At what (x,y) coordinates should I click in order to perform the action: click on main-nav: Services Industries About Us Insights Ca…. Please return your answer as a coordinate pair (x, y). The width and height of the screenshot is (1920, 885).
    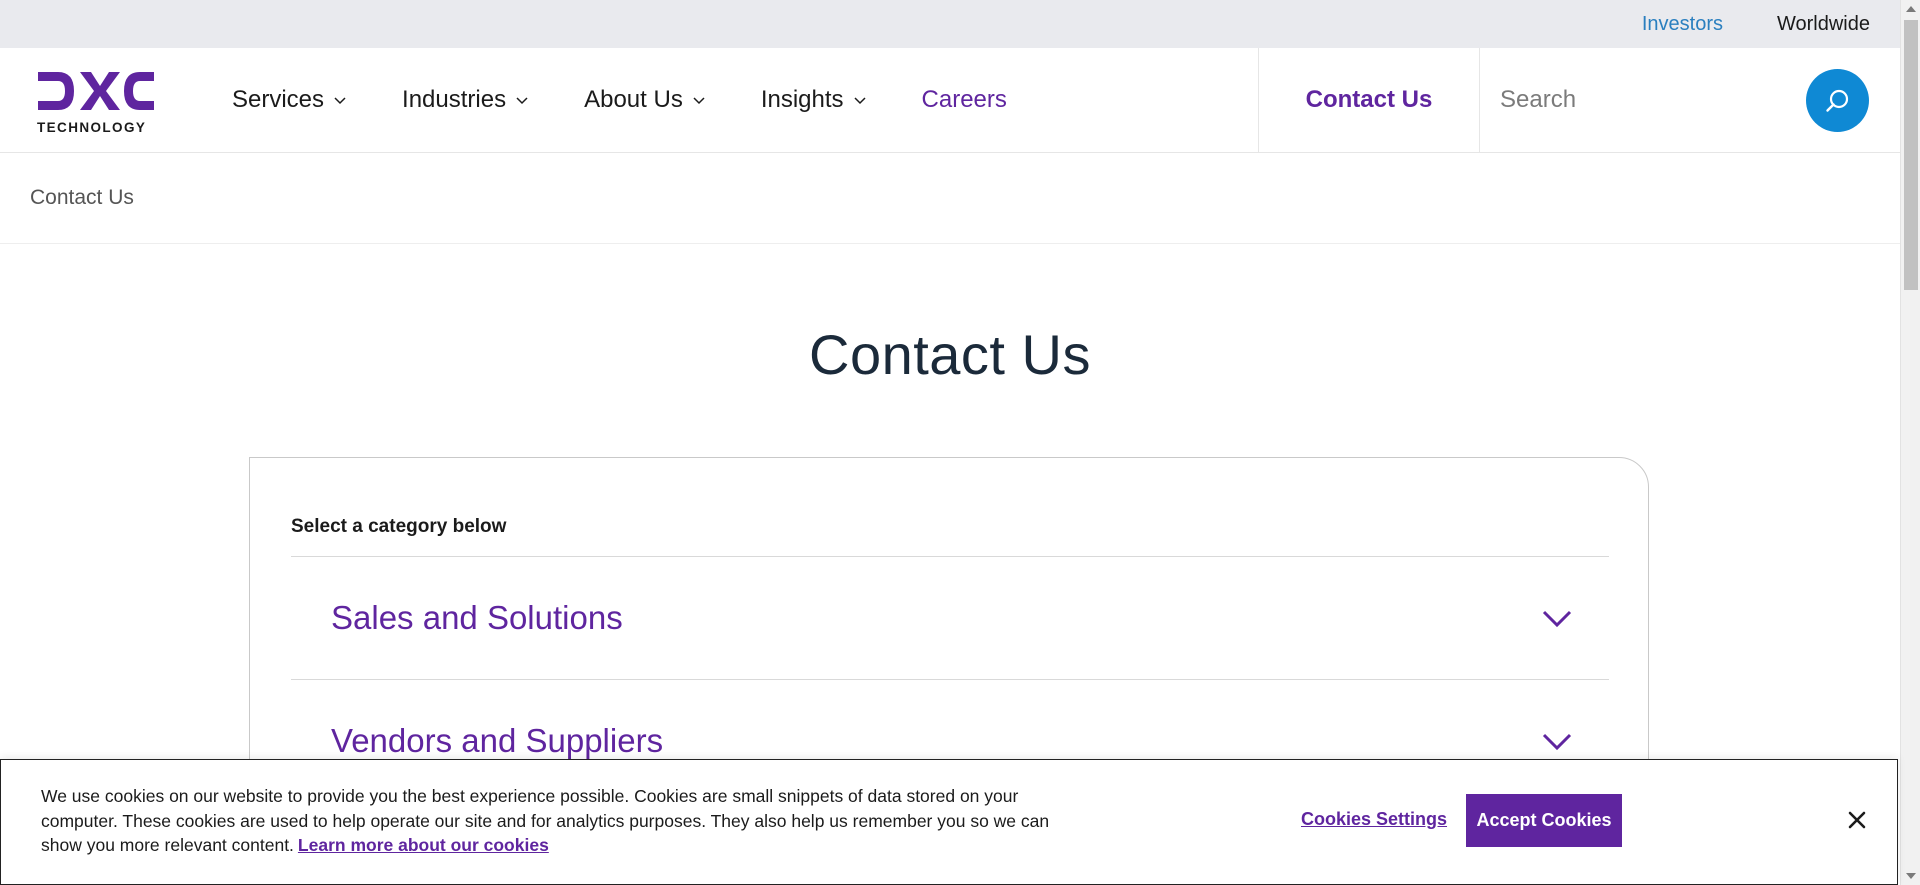
    Looking at the image, I should click on (647, 100).